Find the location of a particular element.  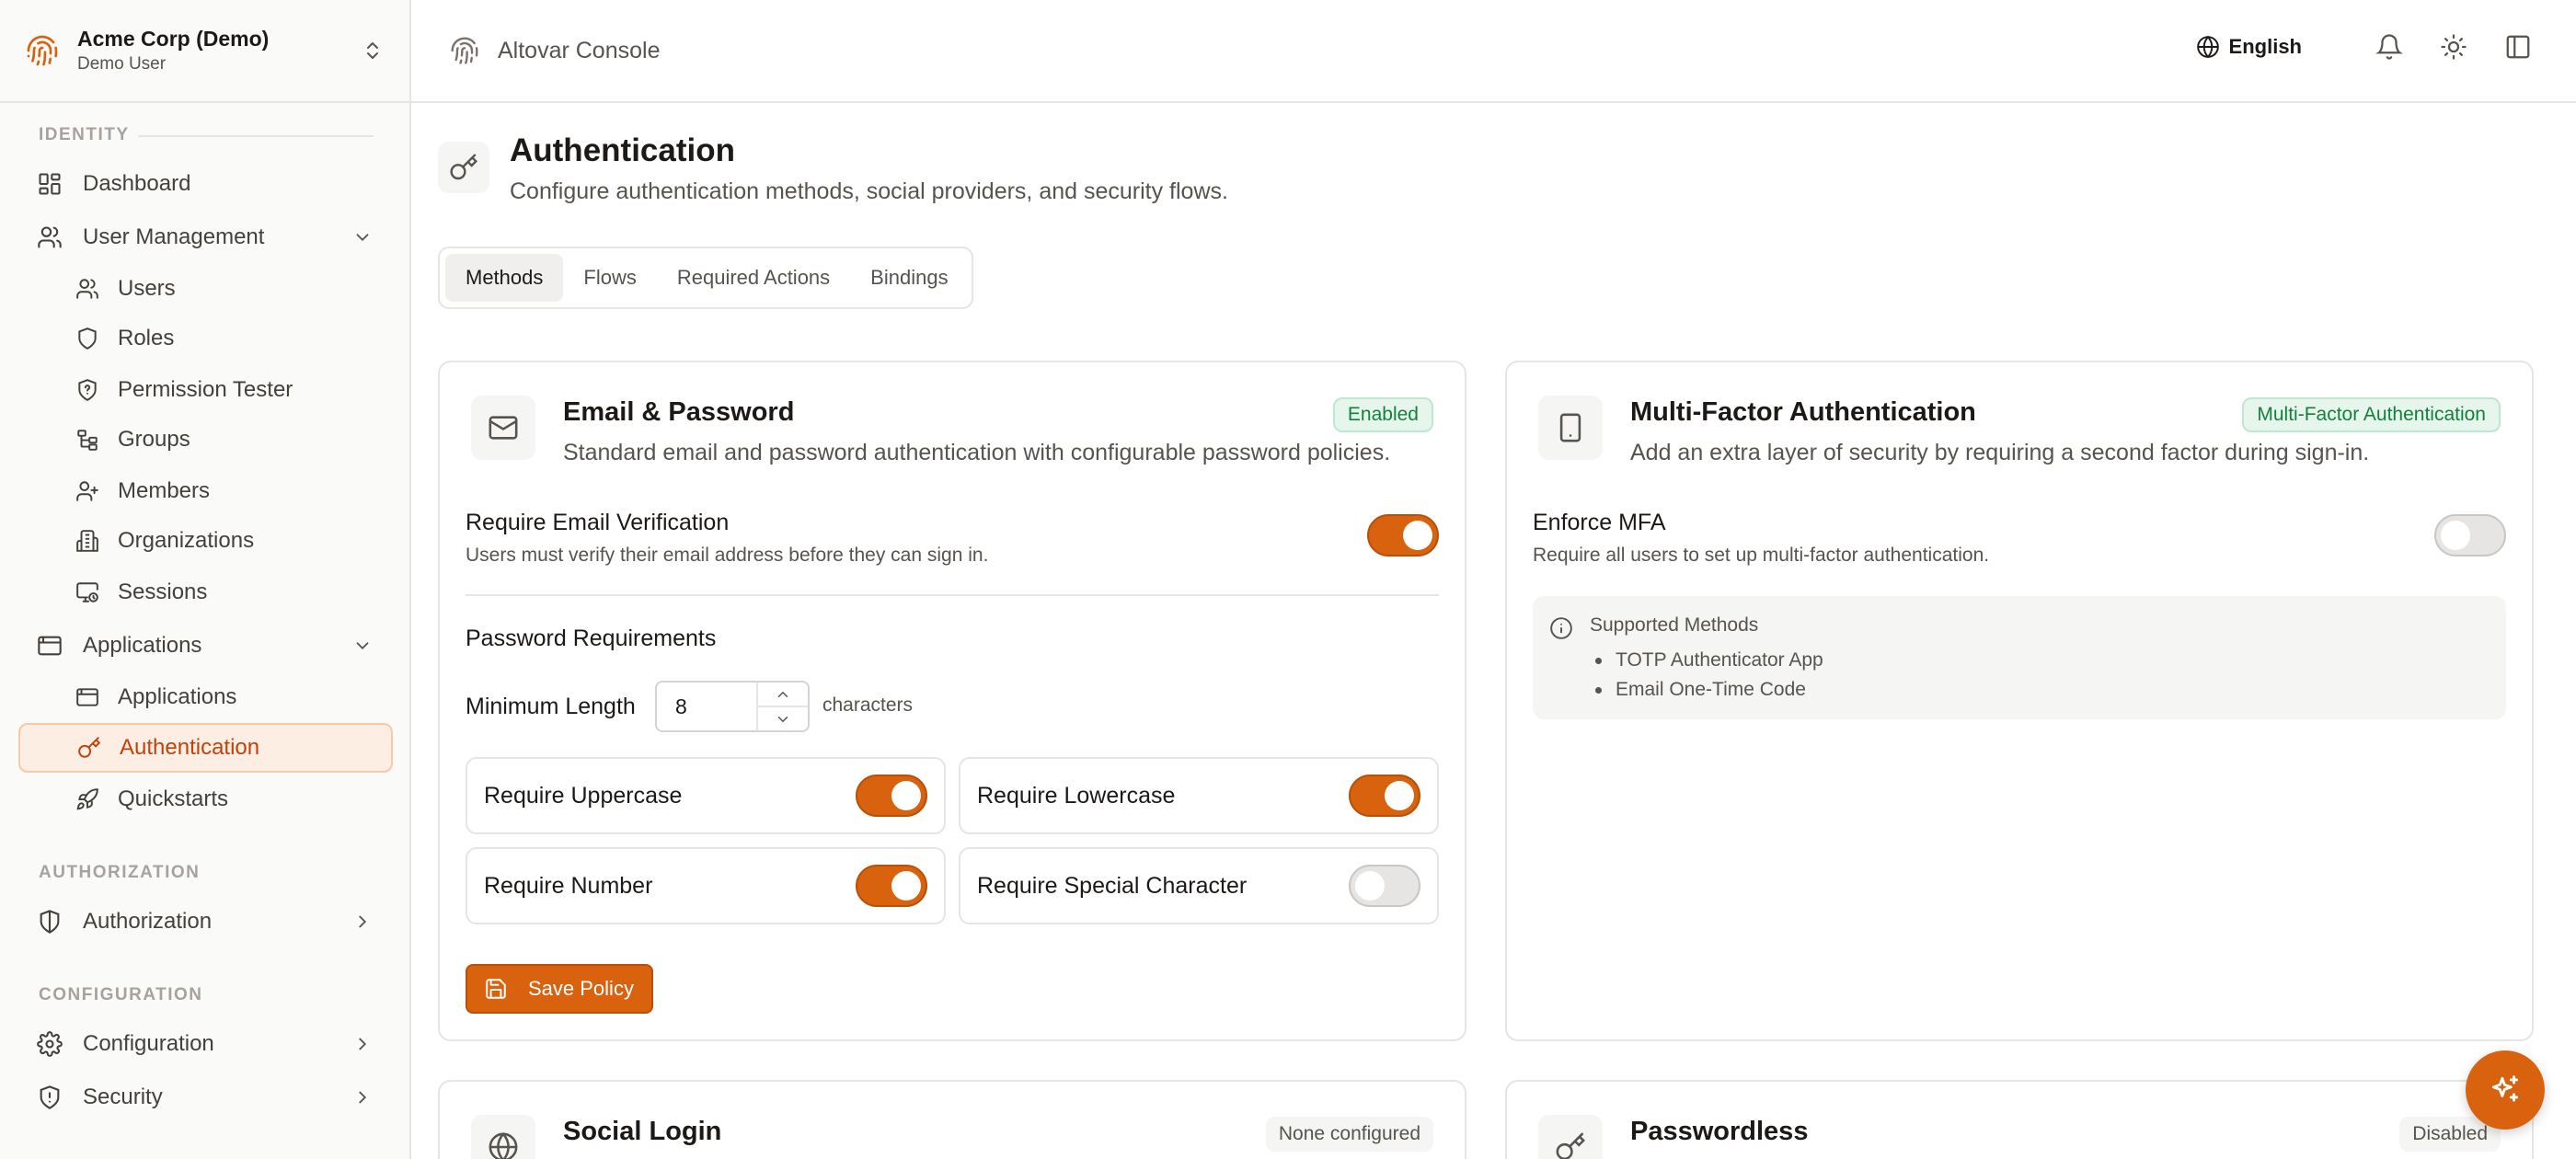

tab-bindings: Bindings is located at coordinates (909, 278).